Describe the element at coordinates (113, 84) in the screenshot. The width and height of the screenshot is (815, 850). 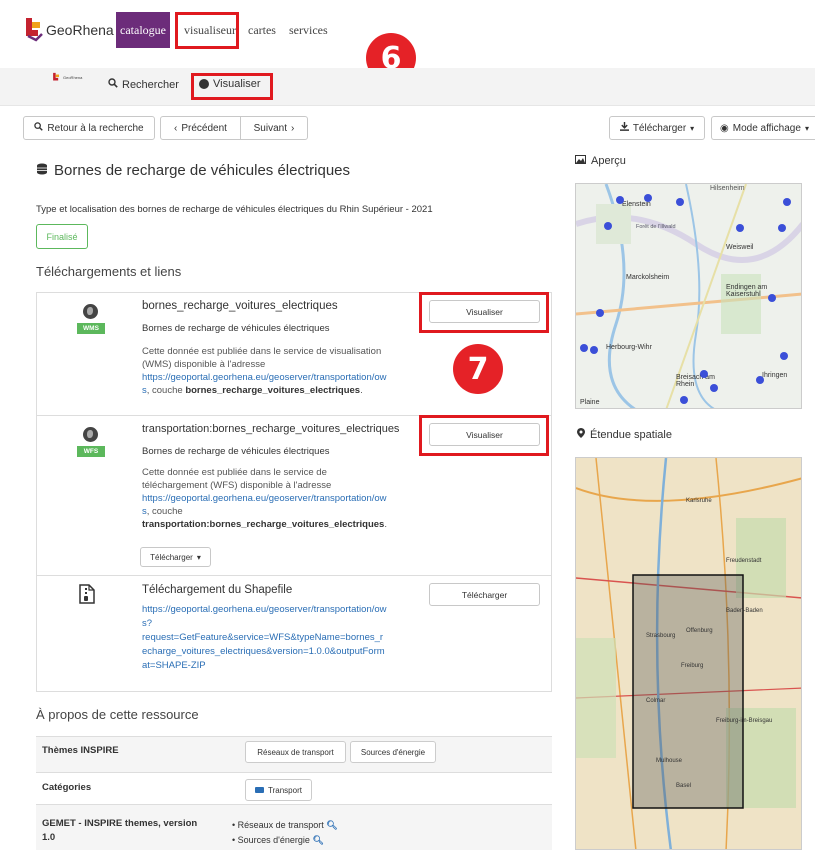
I see `search-icon` at that location.